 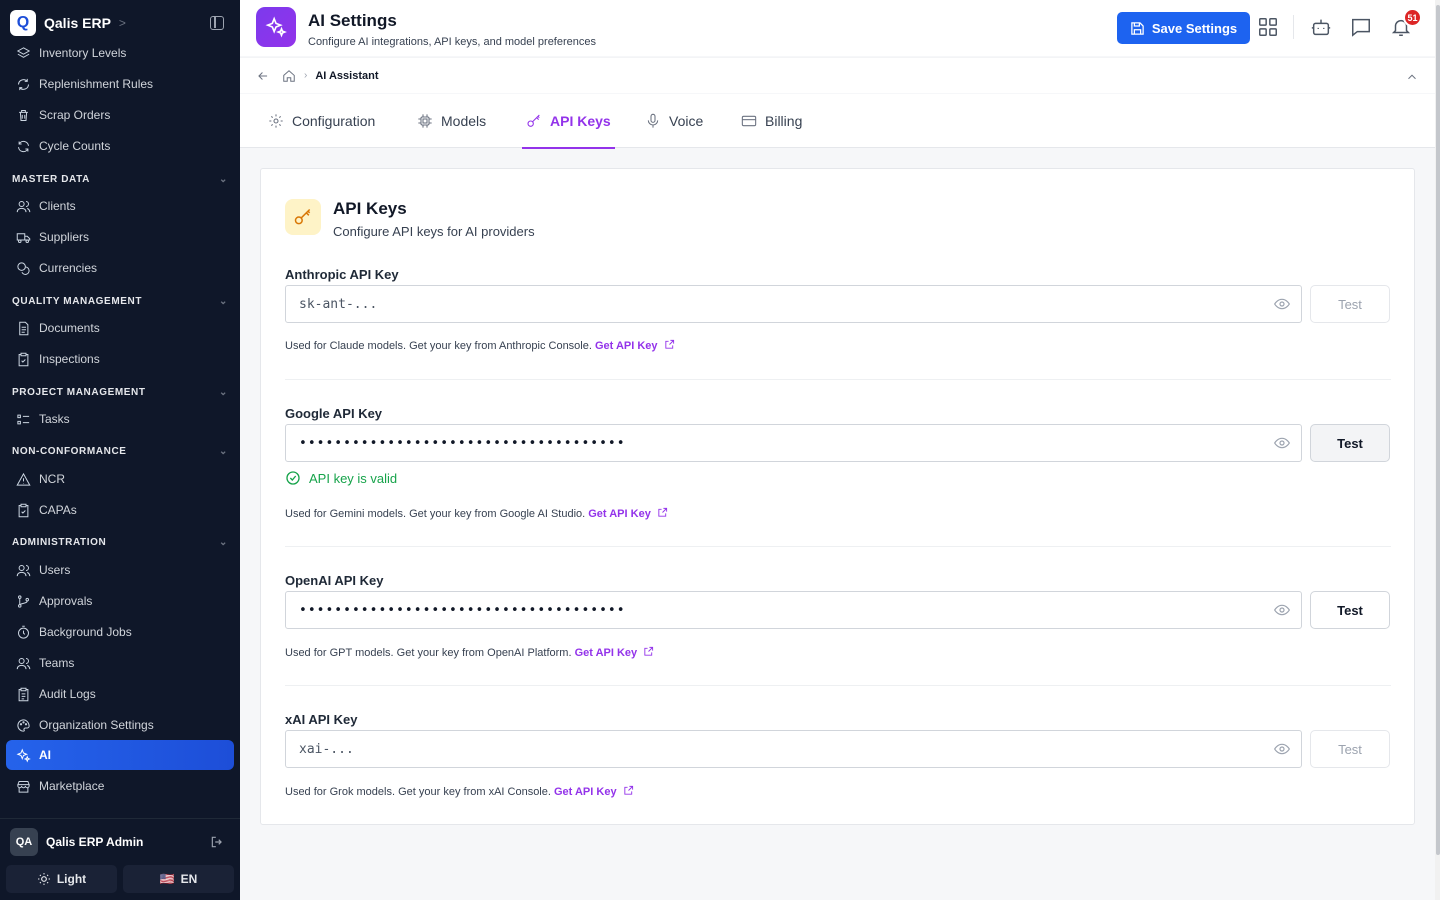 I want to click on clipboard-list-icon, so click(x=23, y=694).